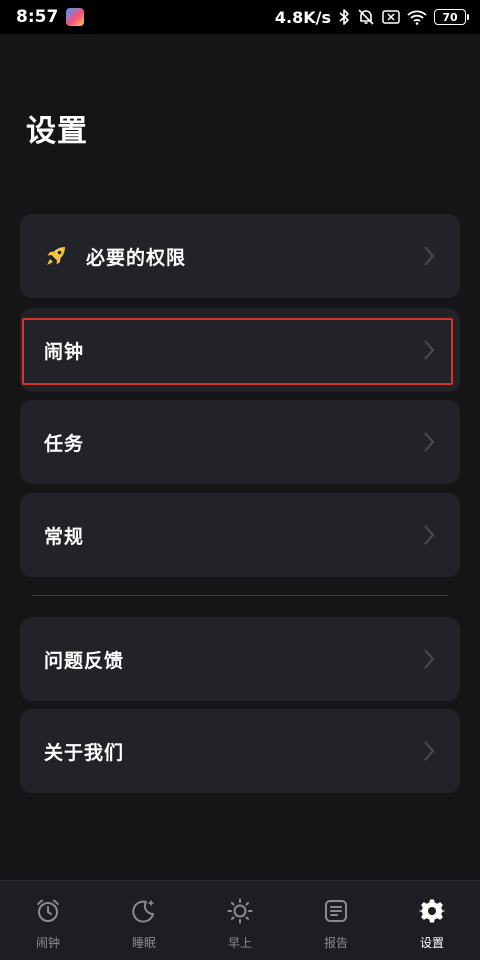 The image size is (480, 960). What do you see at coordinates (240, 442) in the screenshot?
I see `menu-item-tasks: 任务` at bounding box center [240, 442].